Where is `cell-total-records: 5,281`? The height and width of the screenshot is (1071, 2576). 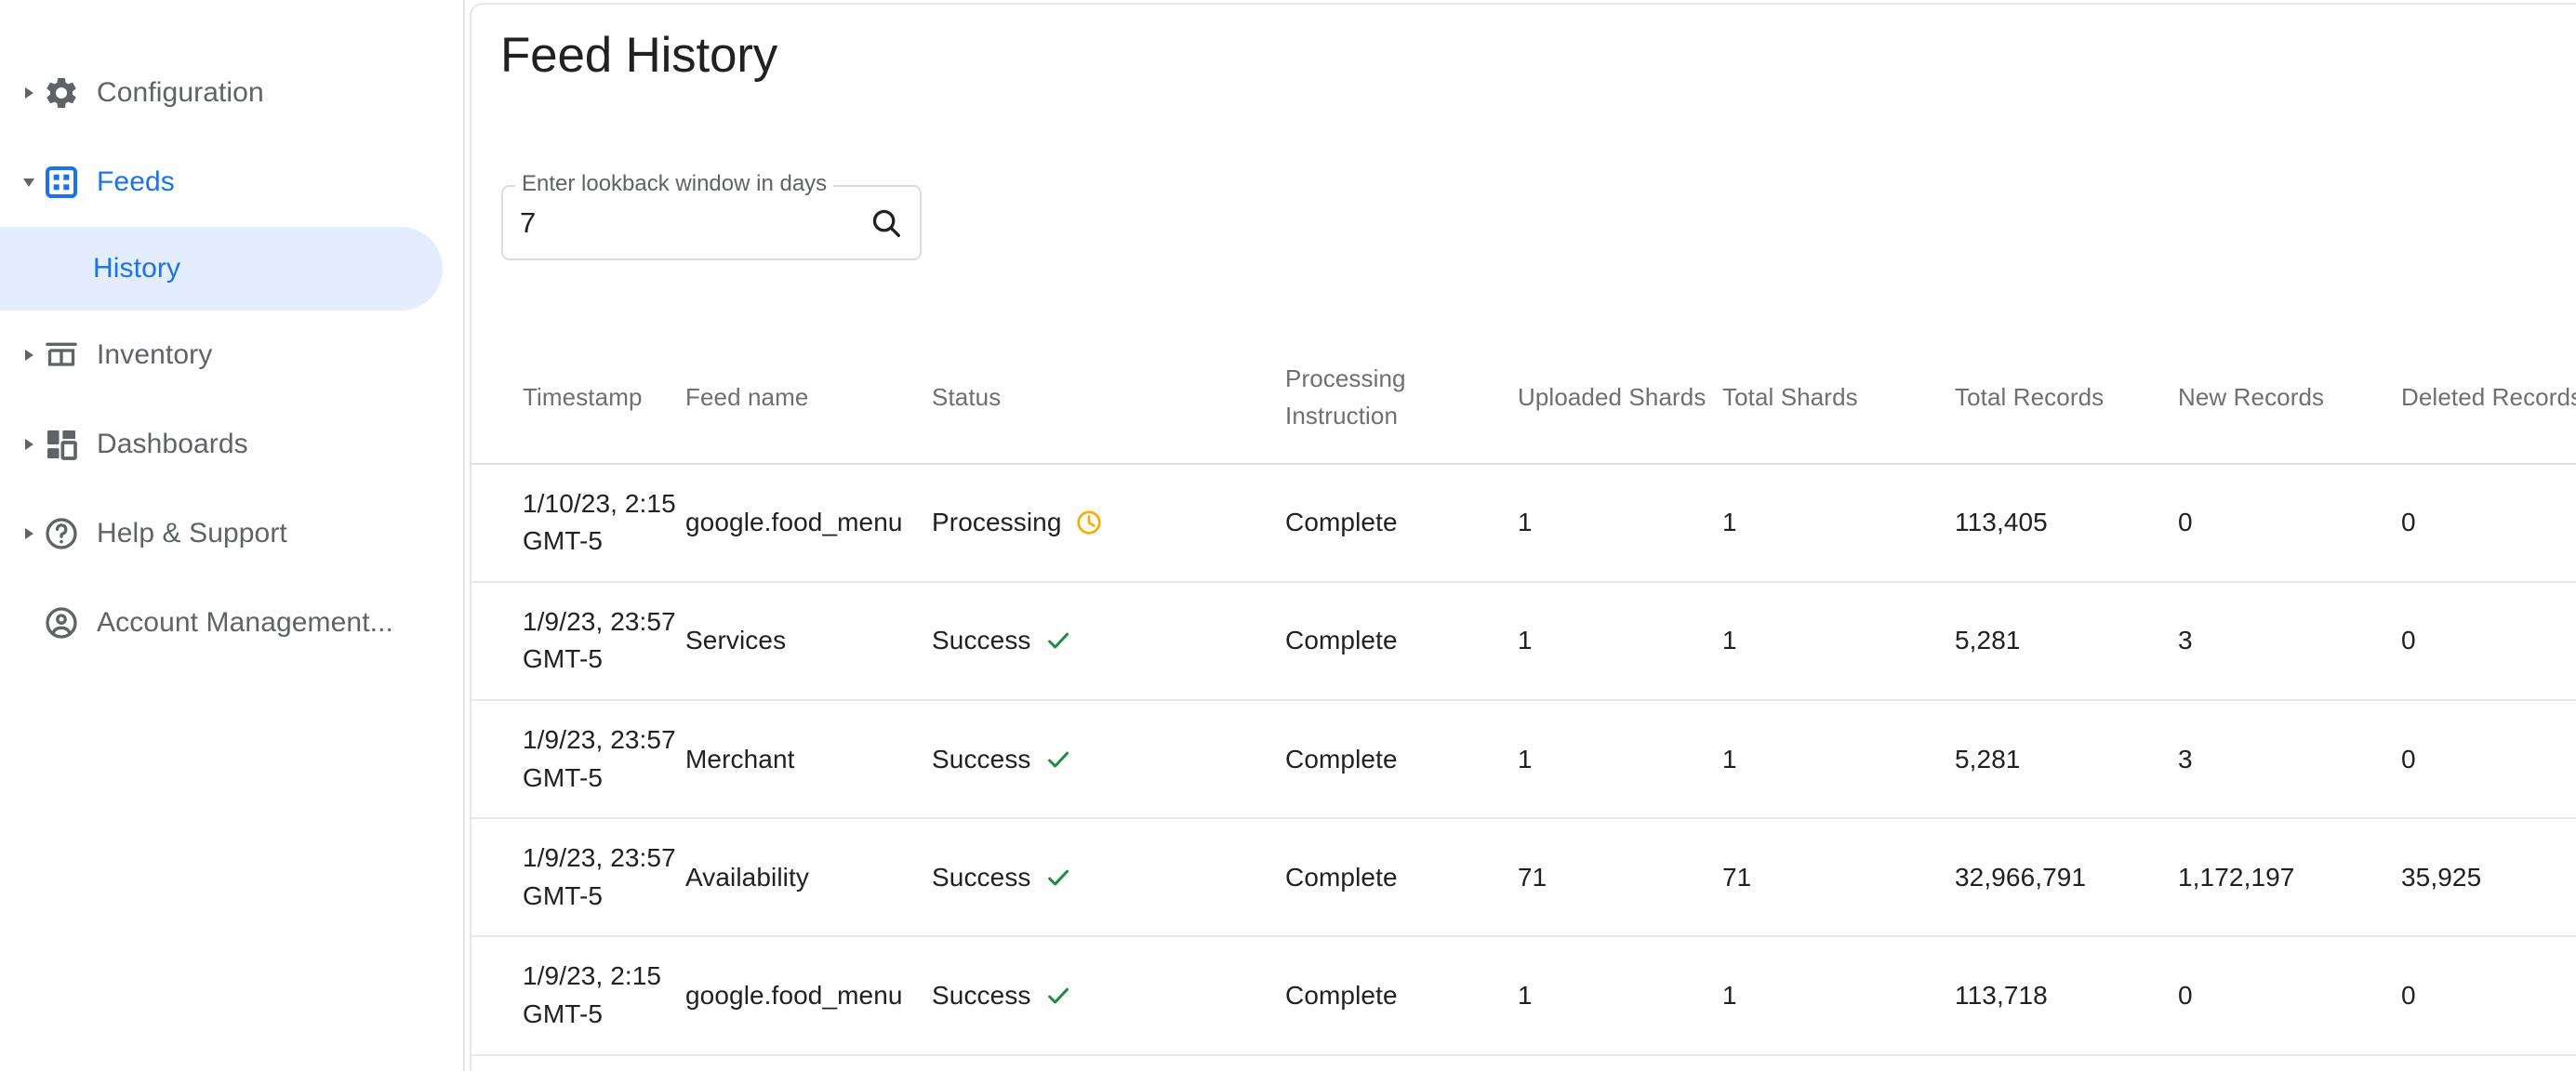
cell-total-records: 5,281 is located at coordinates (2066, 759).